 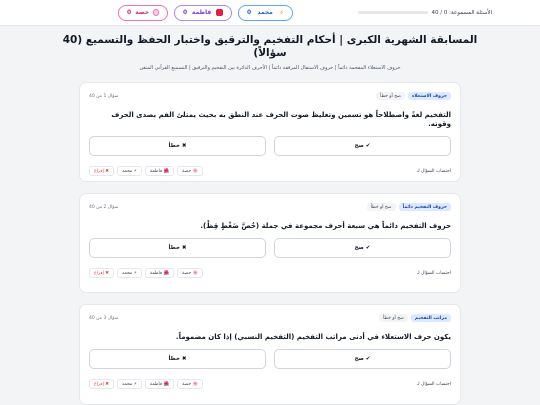 I want to click on player-scores: 0 حصة 0 فاطمة 0 محمد ⚡, so click(x=205, y=12).